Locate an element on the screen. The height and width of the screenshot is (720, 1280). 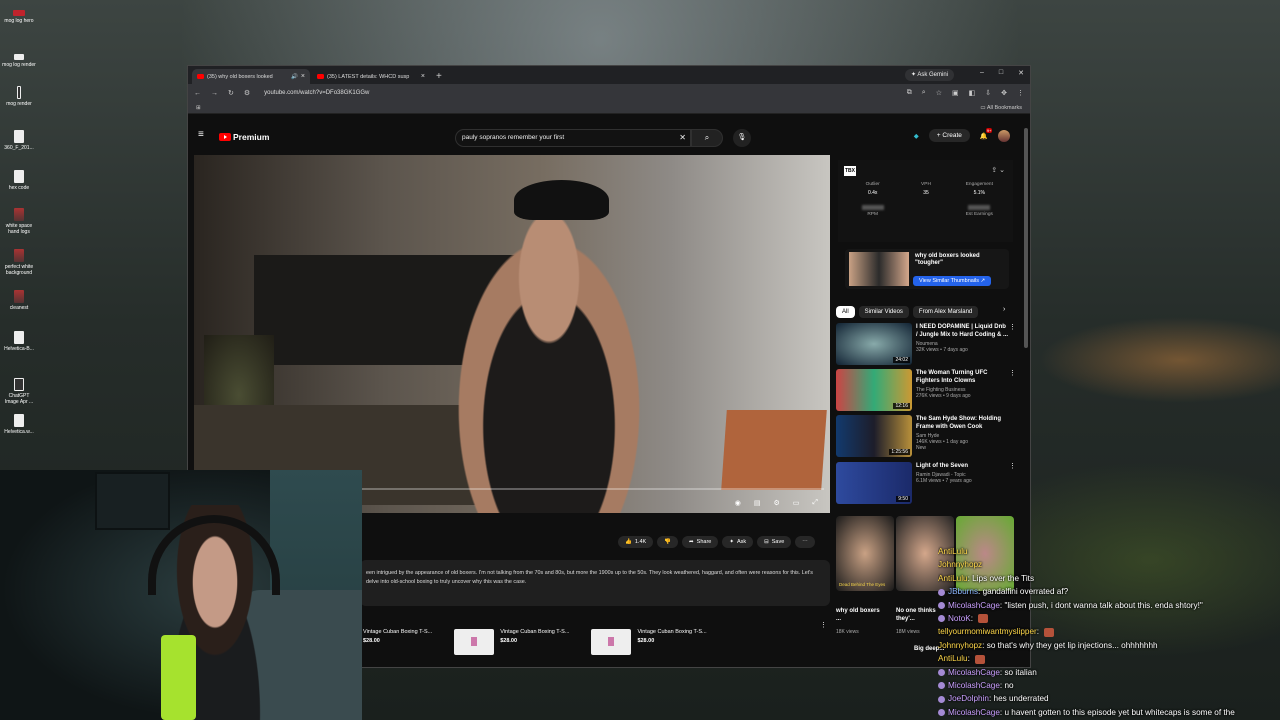
extension-logo-icon: ◆ is located at coordinates (916, 136).